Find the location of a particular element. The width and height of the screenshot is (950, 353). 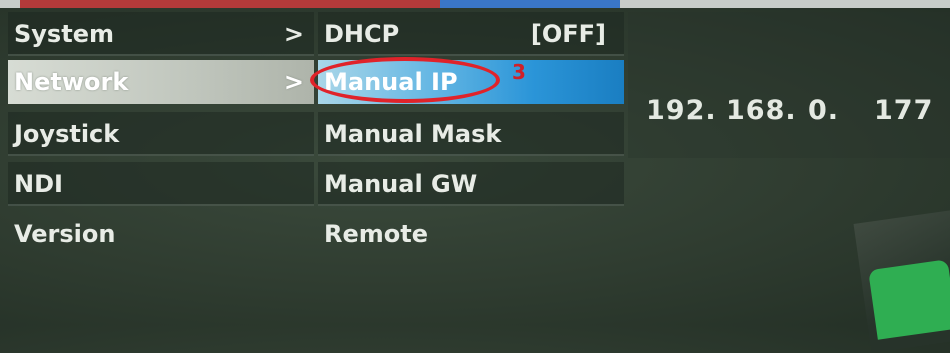

green-object-face is located at coordinates (909, 299).